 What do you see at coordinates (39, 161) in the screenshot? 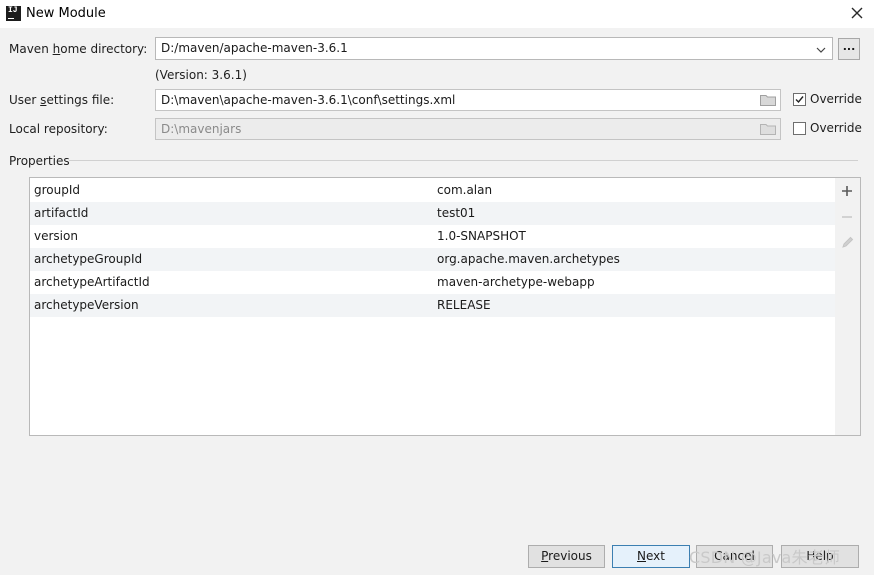
I see `properties-label: Properties` at bounding box center [39, 161].